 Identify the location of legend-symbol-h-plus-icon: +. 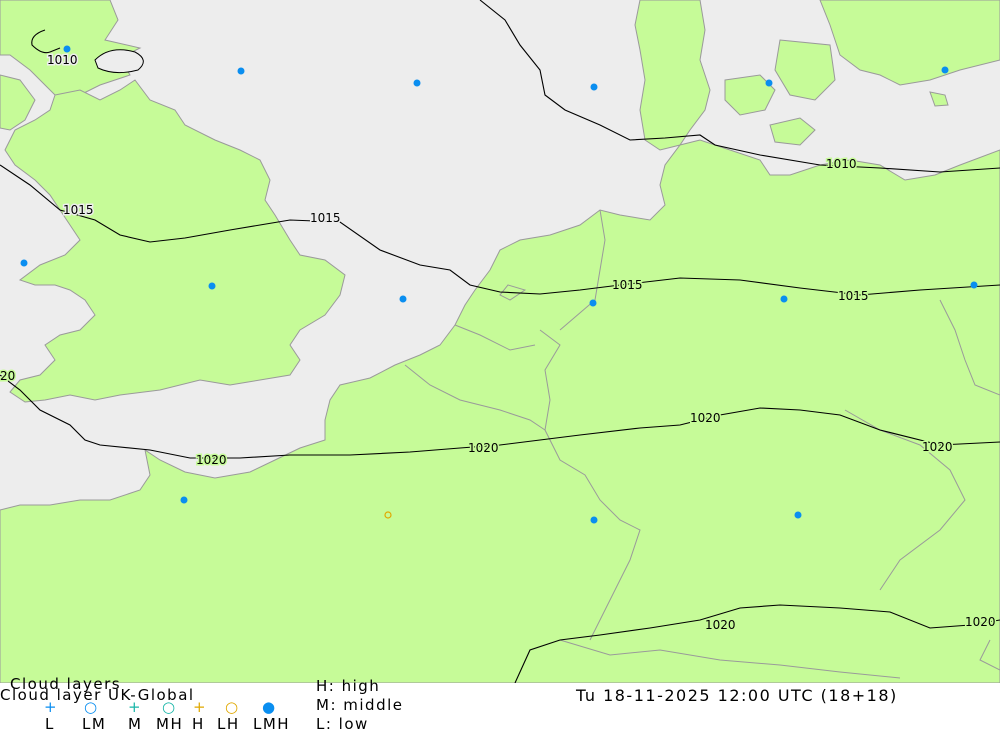
(200, 707).